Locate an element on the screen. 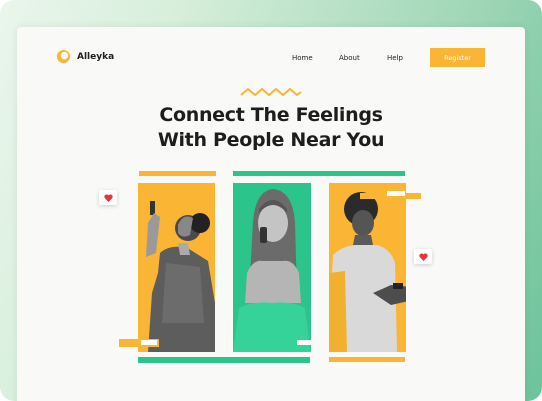 The image size is (542, 401). photo-man-texting is located at coordinates (367, 267).